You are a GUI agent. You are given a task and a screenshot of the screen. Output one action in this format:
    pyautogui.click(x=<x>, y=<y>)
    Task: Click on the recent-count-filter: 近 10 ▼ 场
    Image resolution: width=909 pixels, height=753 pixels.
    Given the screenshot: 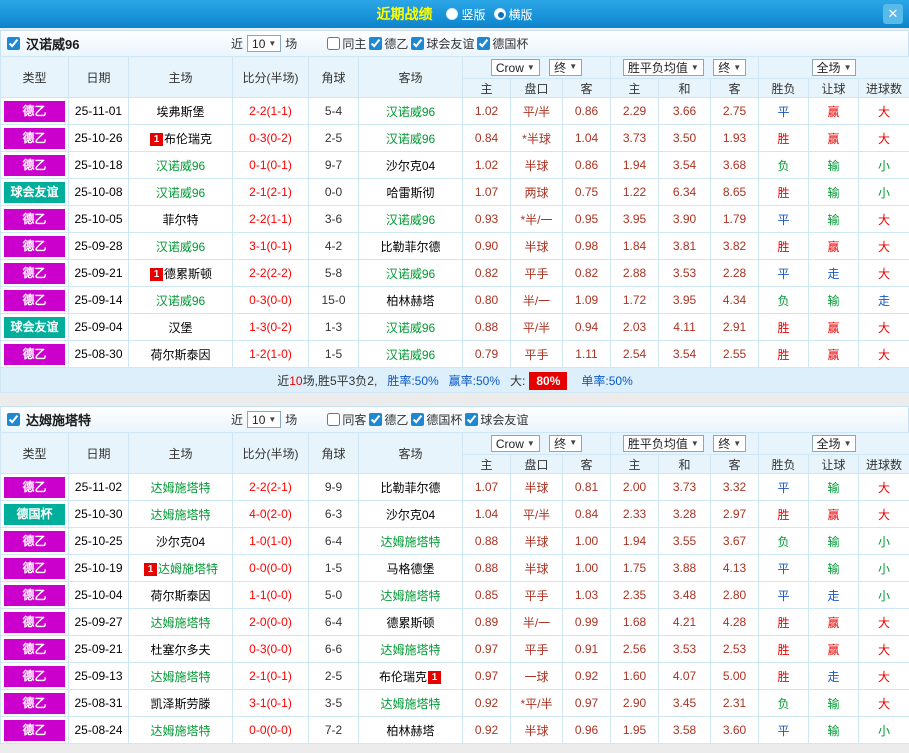 What is the action you would take?
    pyautogui.click(x=264, y=419)
    